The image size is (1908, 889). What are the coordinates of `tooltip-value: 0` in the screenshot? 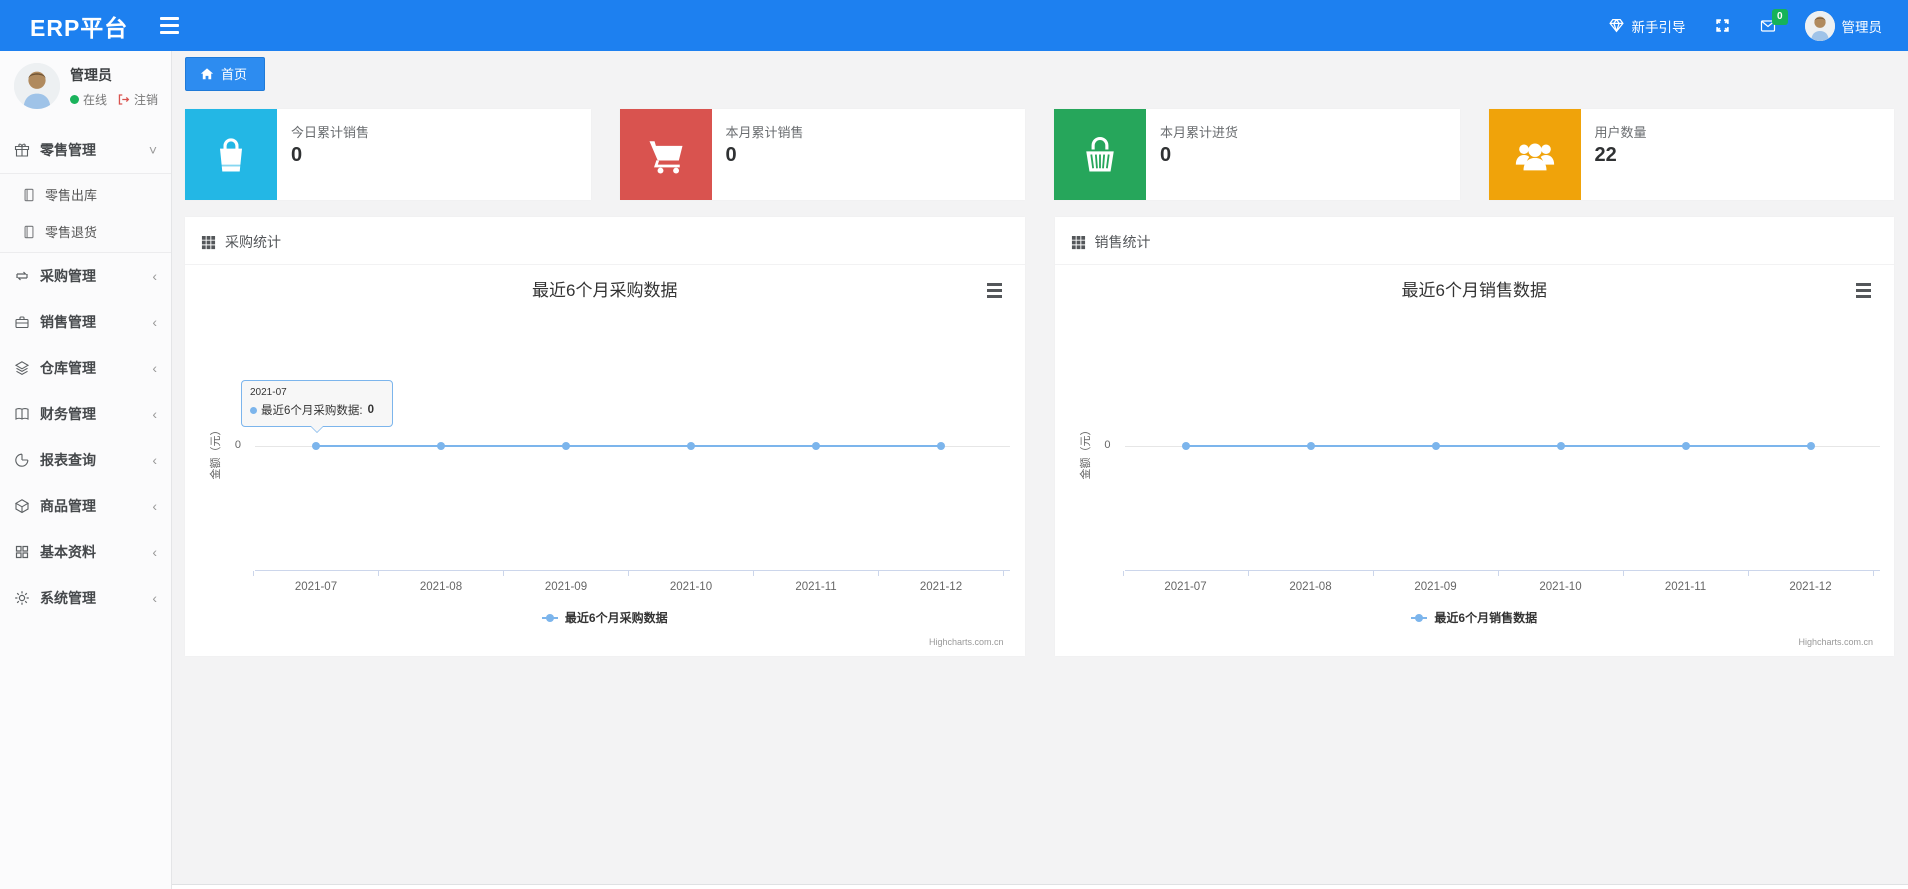 It's located at (370, 410).